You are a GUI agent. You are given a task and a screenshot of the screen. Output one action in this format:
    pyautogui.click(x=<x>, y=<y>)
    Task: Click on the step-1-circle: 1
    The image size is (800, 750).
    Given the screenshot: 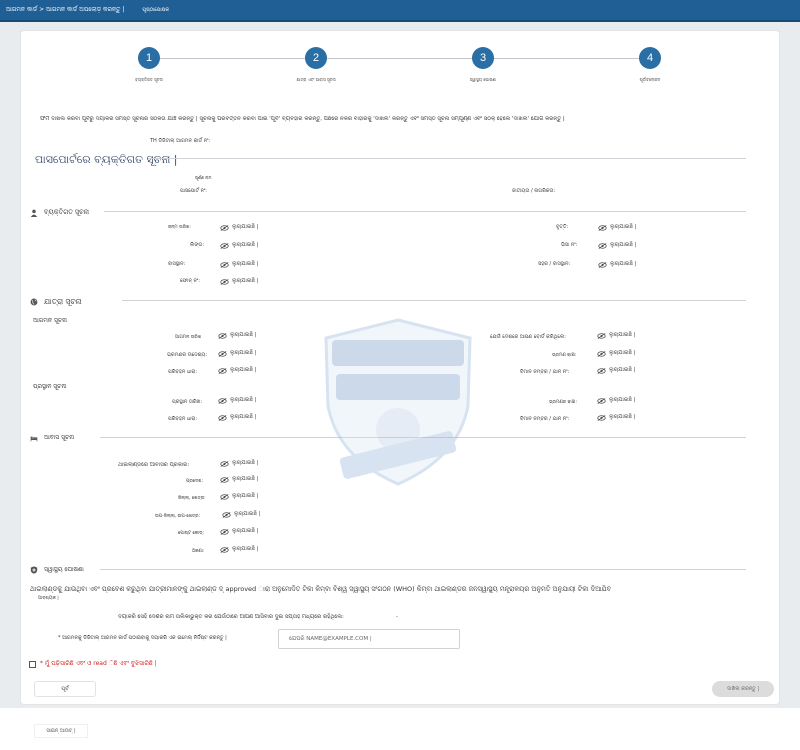 What is the action you would take?
    pyautogui.click(x=149, y=58)
    